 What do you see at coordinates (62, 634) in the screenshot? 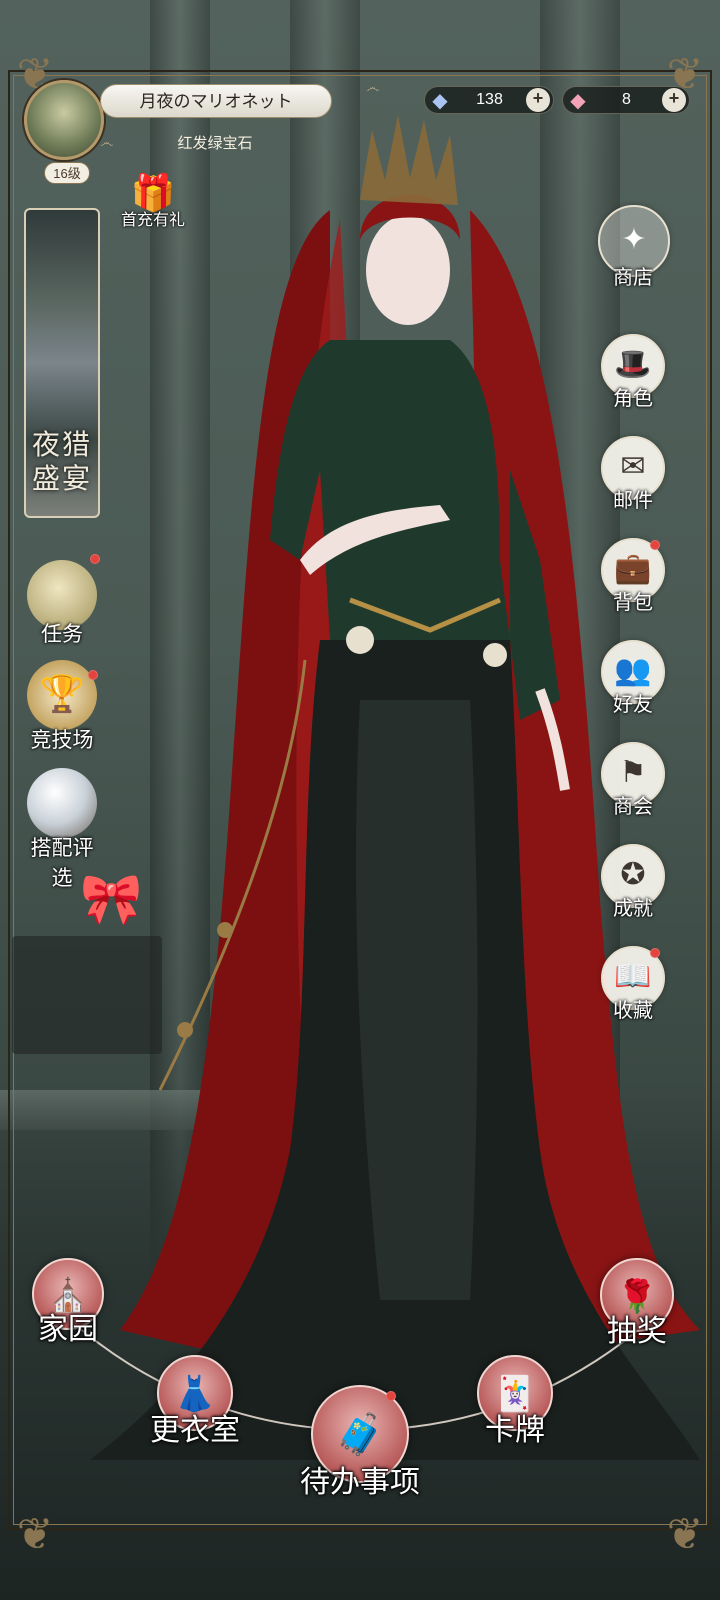
I see `quest-label: 任务` at bounding box center [62, 634].